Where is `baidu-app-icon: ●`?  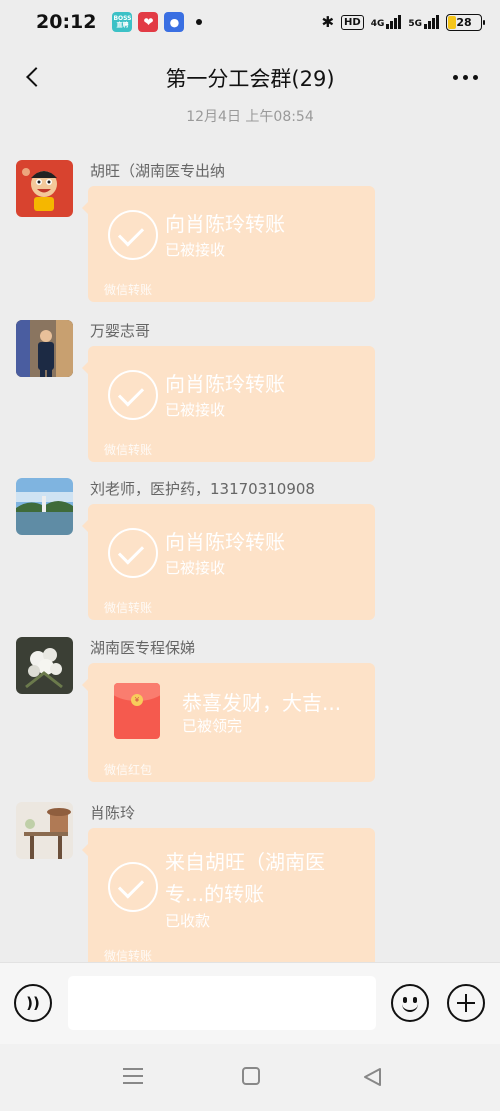
baidu-app-icon: ● is located at coordinates (174, 22).